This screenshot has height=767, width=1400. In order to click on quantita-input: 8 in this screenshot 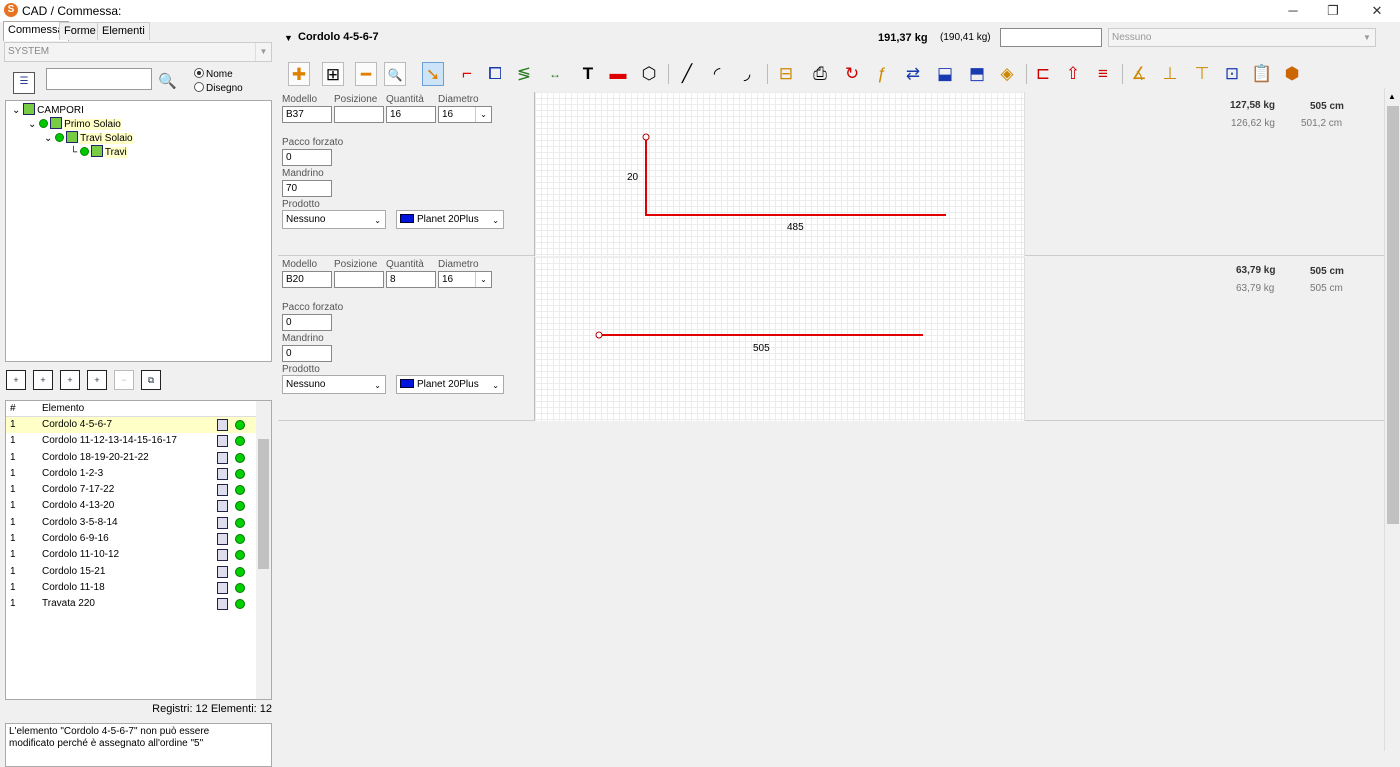, I will do `click(411, 279)`.